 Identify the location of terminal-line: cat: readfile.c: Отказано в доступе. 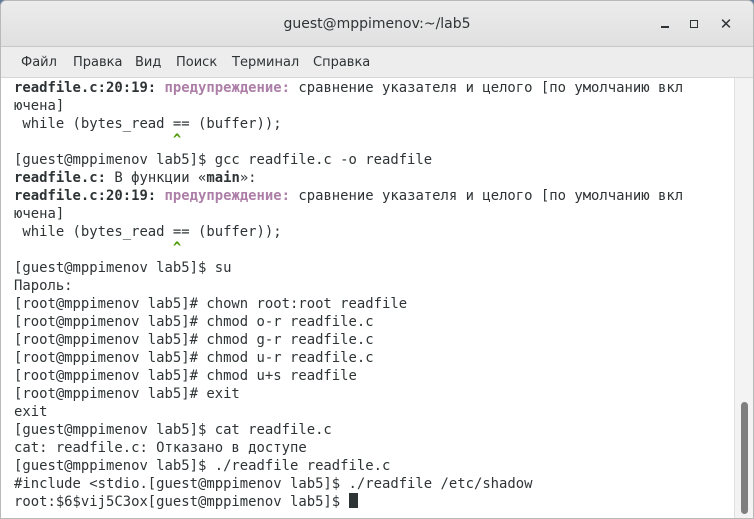
(160, 448).